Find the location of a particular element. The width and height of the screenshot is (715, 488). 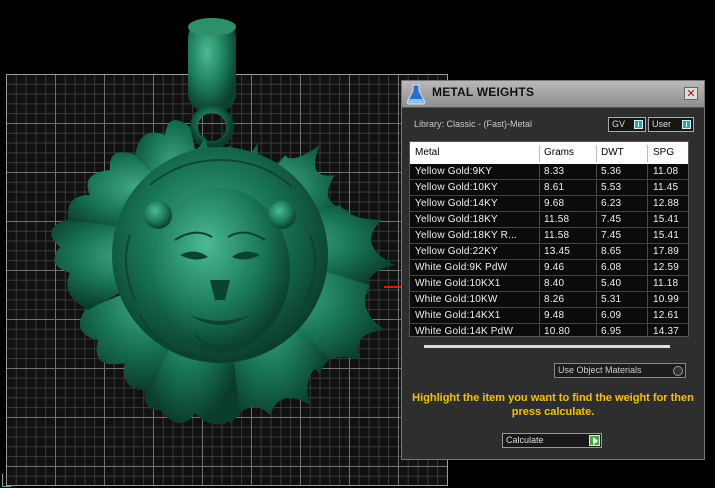

table-row: Yellow Gold:9KY 8.33 5.36 11.08 is located at coordinates (549, 172).